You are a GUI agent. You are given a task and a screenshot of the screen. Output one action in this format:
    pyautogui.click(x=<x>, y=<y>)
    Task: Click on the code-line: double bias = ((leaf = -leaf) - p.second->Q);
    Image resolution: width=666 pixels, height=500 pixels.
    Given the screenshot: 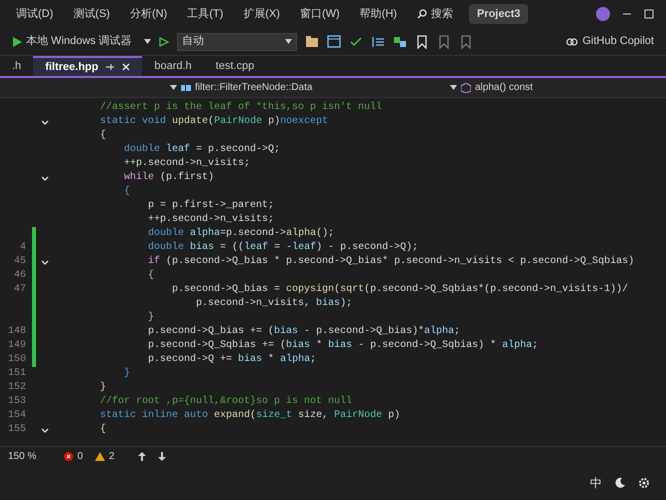 What is the action you would take?
    pyautogui.click(x=282, y=248)
    